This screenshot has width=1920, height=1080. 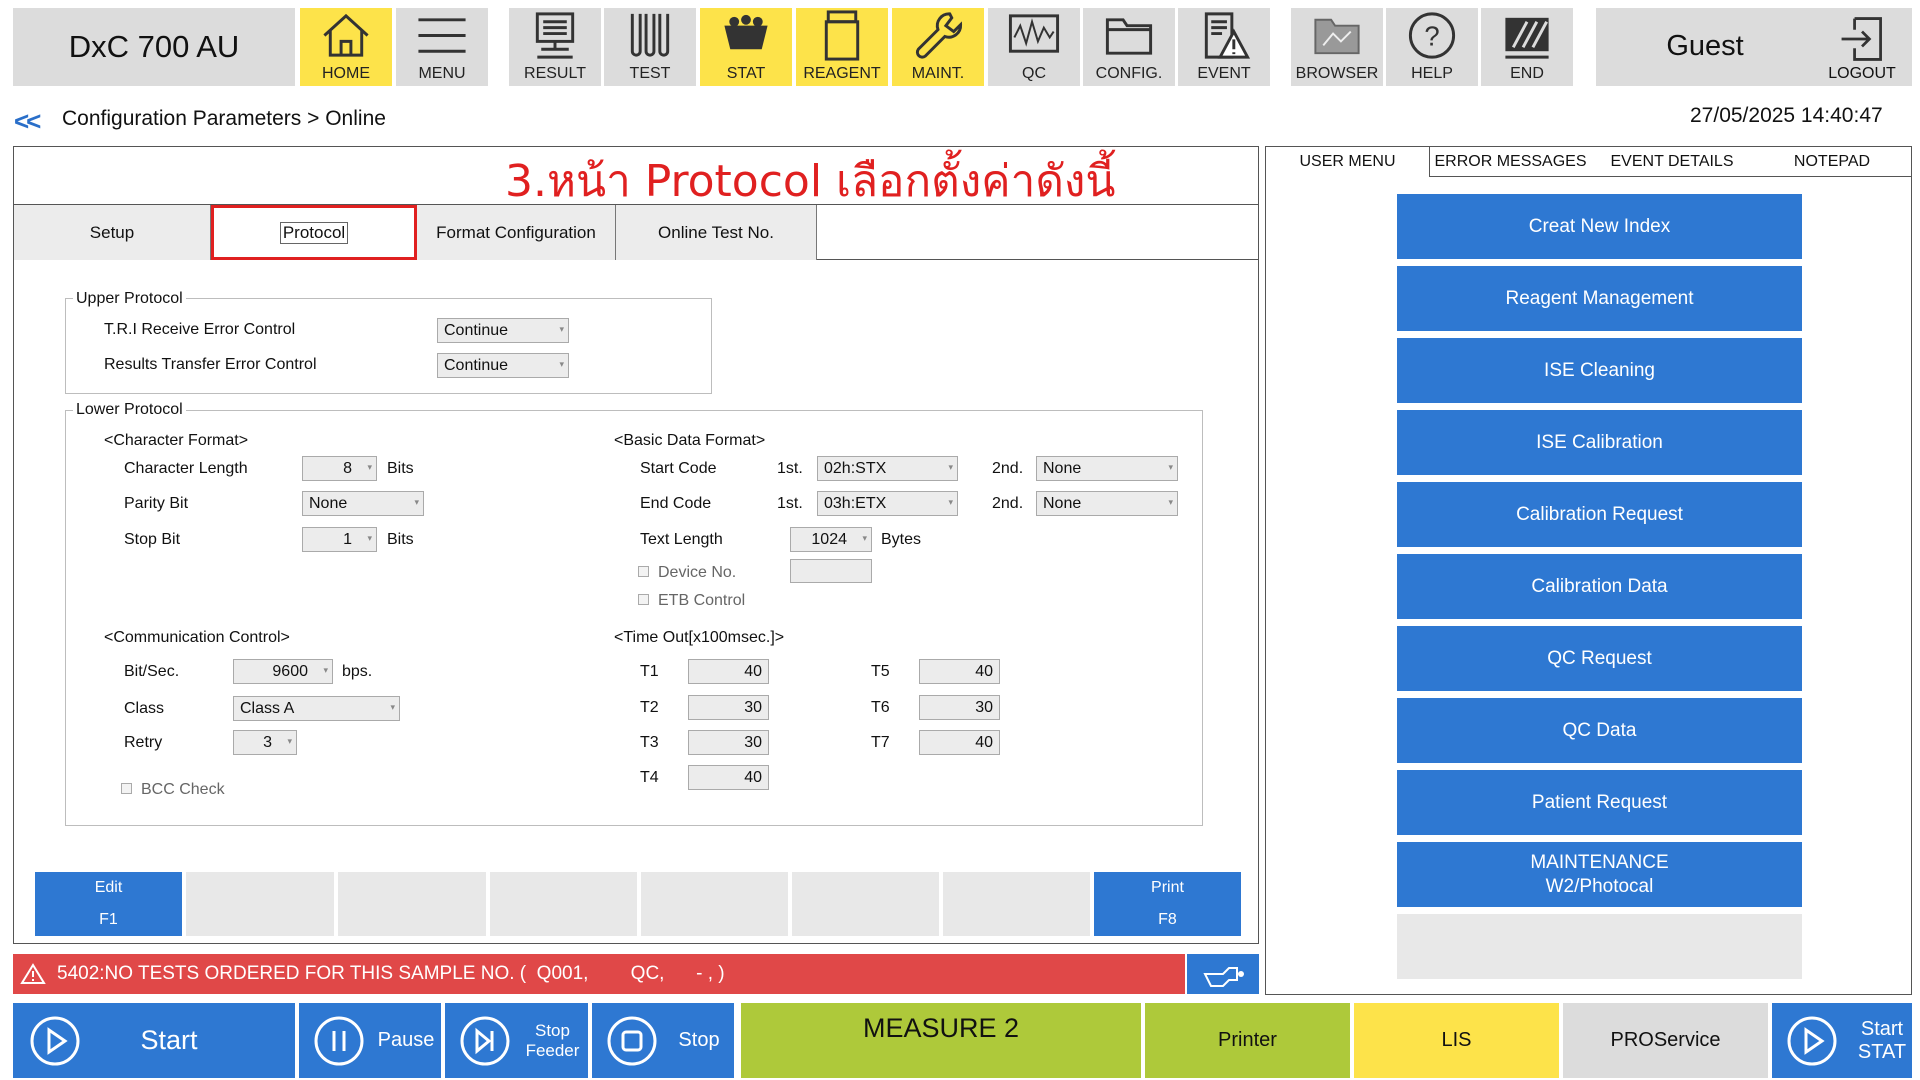 I want to click on device-no-input, so click(x=831, y=571).